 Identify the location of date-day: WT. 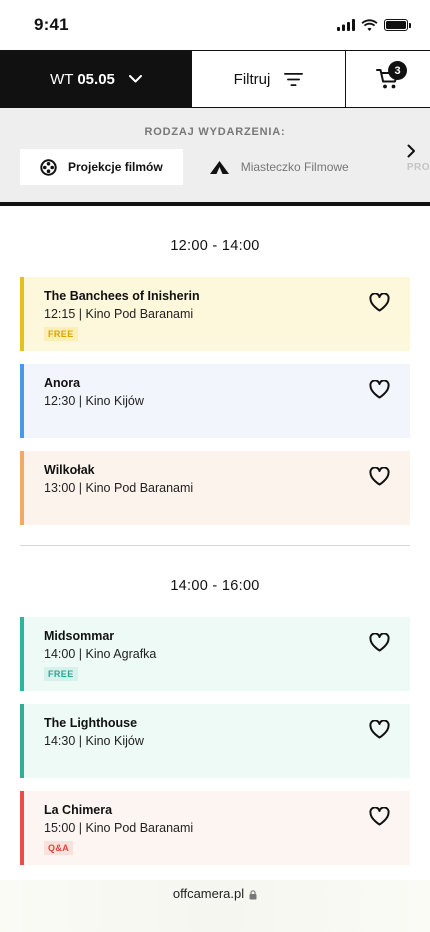
(62, 79).